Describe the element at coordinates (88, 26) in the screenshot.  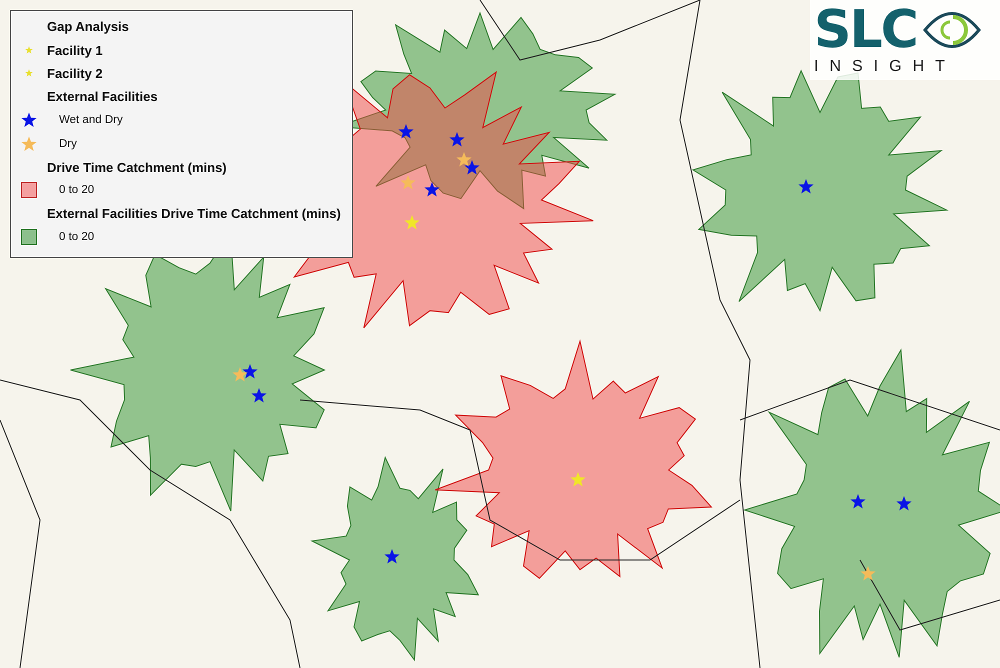
I see `legend-title: Gap Analysis` at that location.